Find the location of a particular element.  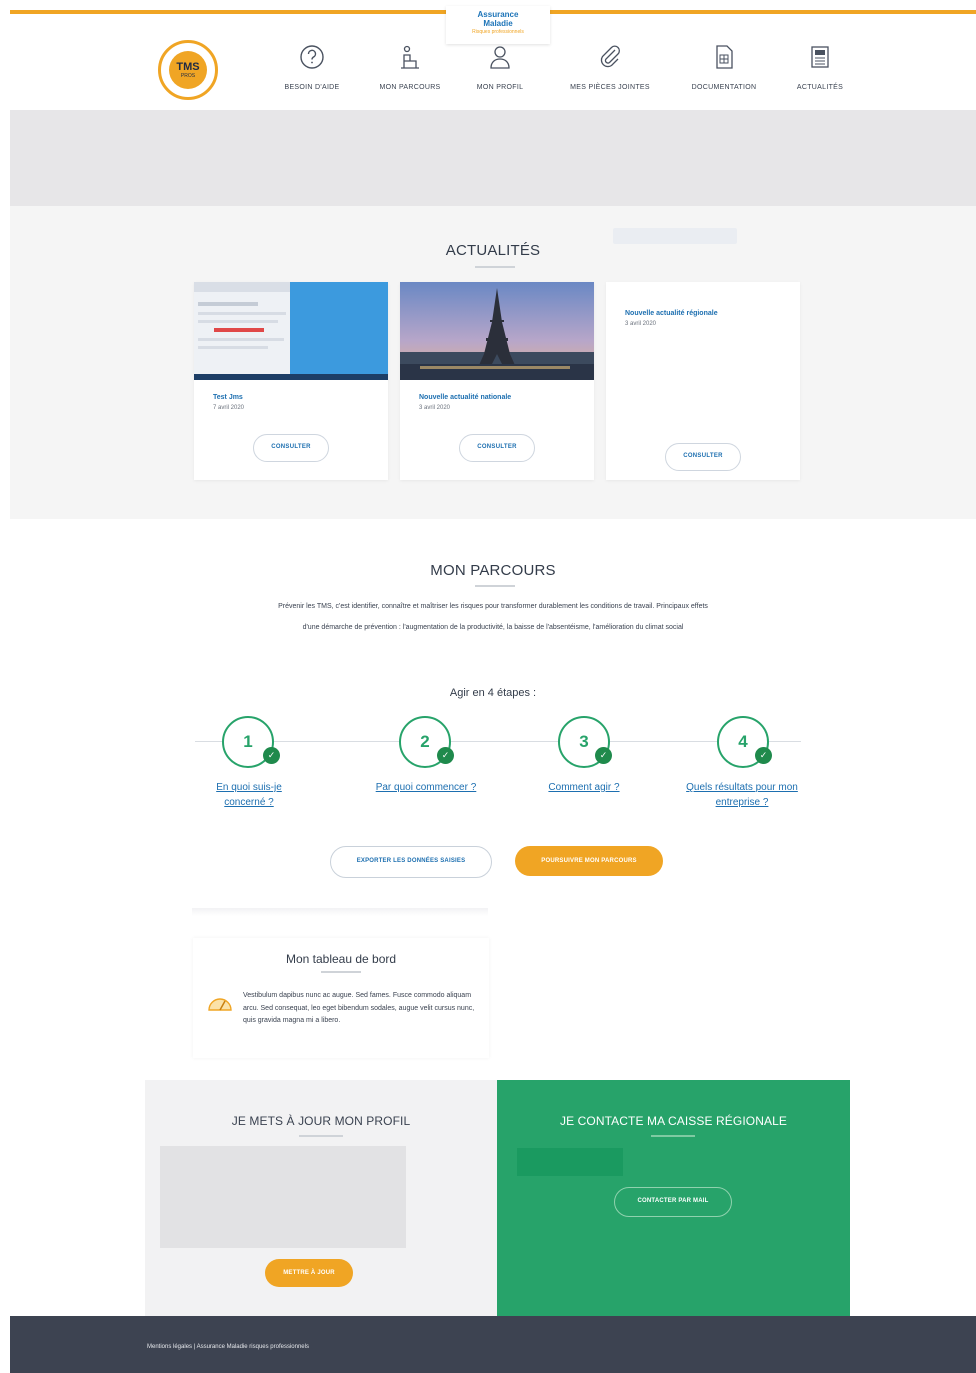

eiffel-tower-image is located at coordinates (497, 331).